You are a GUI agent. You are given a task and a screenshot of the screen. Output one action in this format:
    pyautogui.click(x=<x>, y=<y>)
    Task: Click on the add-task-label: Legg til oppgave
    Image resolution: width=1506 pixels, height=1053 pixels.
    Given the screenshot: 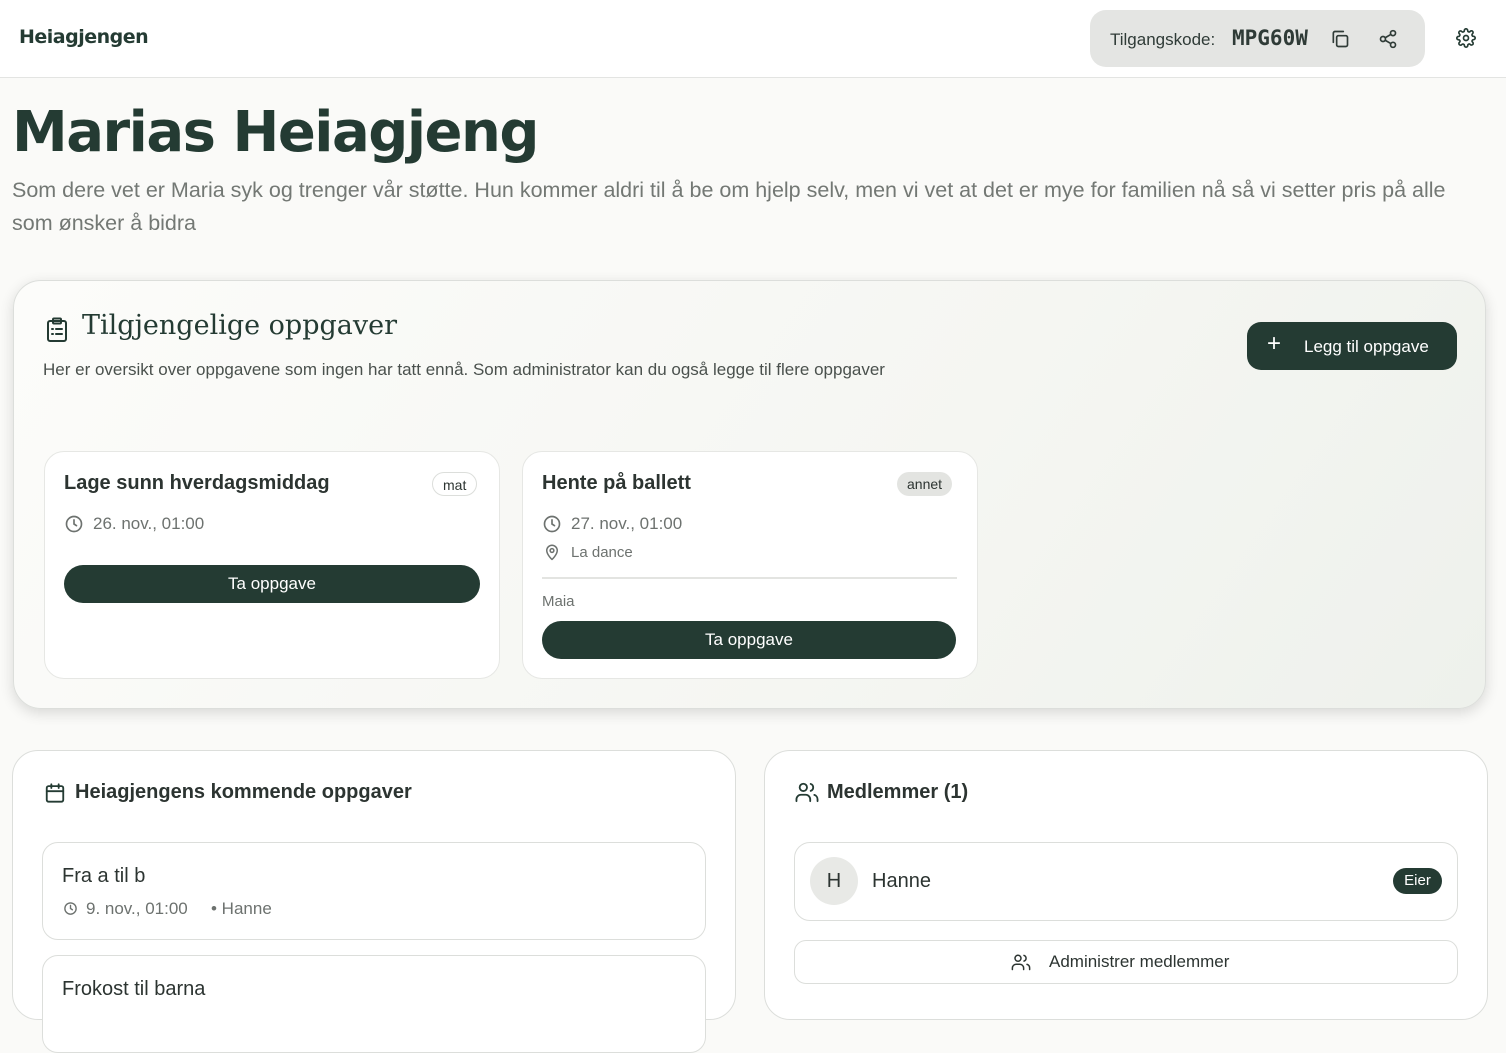 What is the action you would take?
    pyautogui.click(x=1366, y=346)
    